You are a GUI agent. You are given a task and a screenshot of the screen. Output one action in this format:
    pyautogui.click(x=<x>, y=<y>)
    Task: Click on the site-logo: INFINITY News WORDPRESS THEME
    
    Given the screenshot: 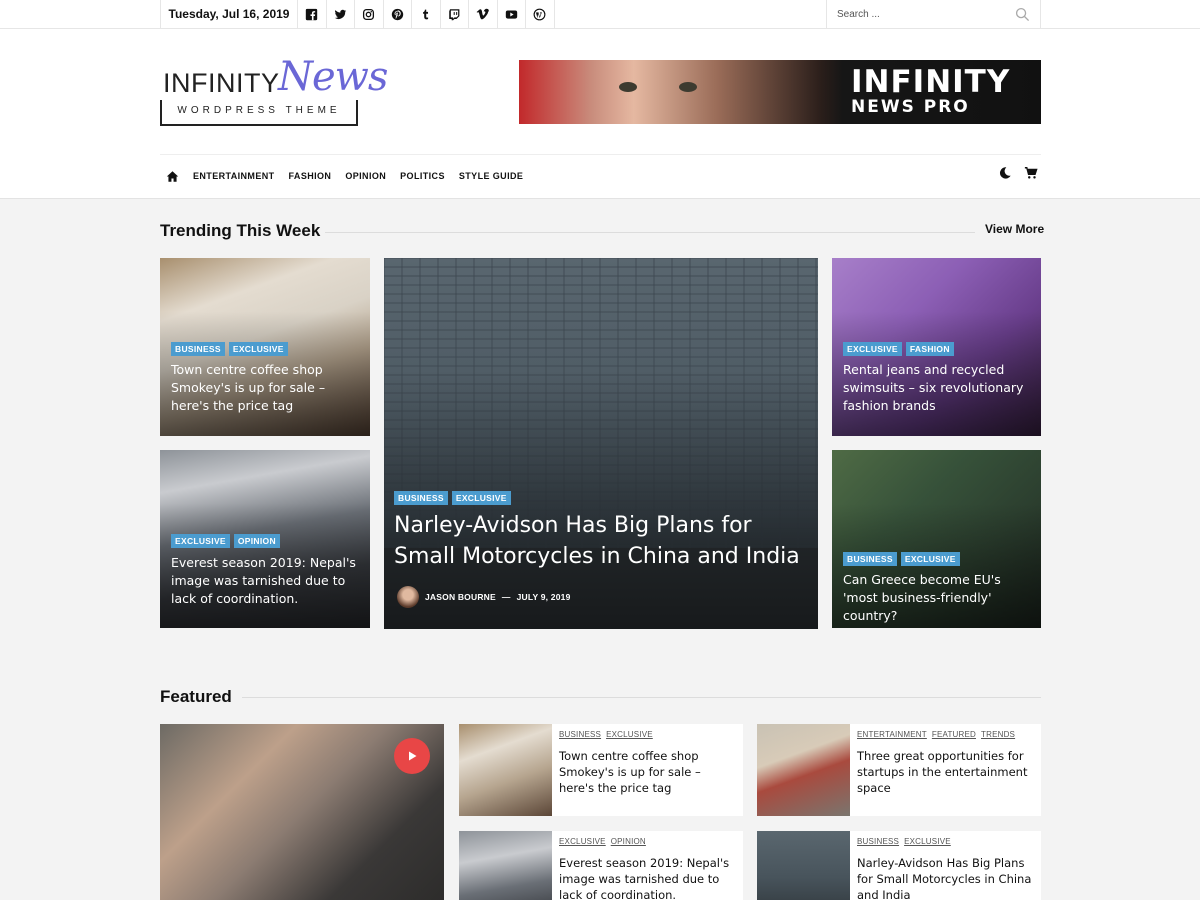 What is the action you would take?
    pyautogui.click(x=274, y=91)
    